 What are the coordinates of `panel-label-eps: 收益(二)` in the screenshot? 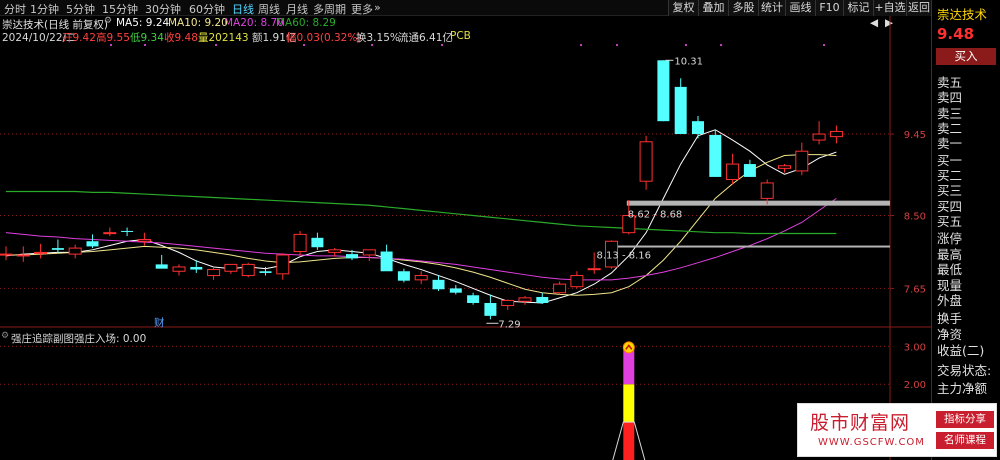 It's located at (961, 350).